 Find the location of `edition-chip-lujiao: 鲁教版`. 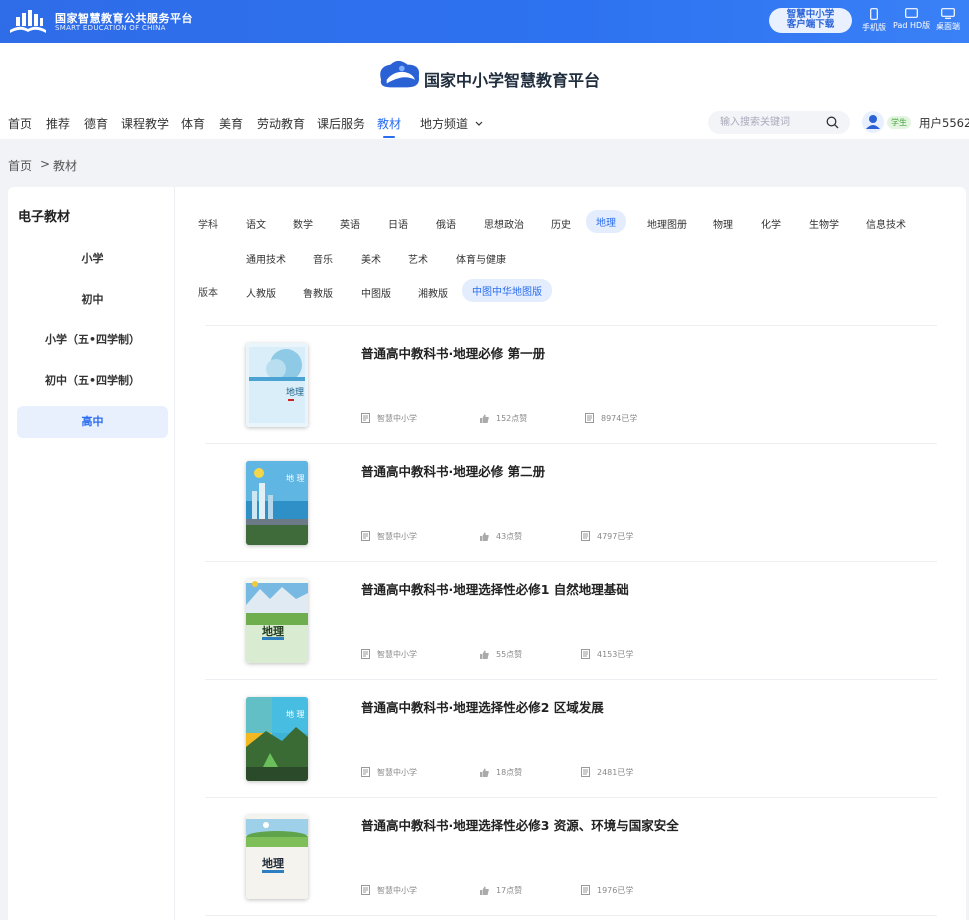

edition-chip-lujiao: 鲁教版 is located at coordinates (318, 292).